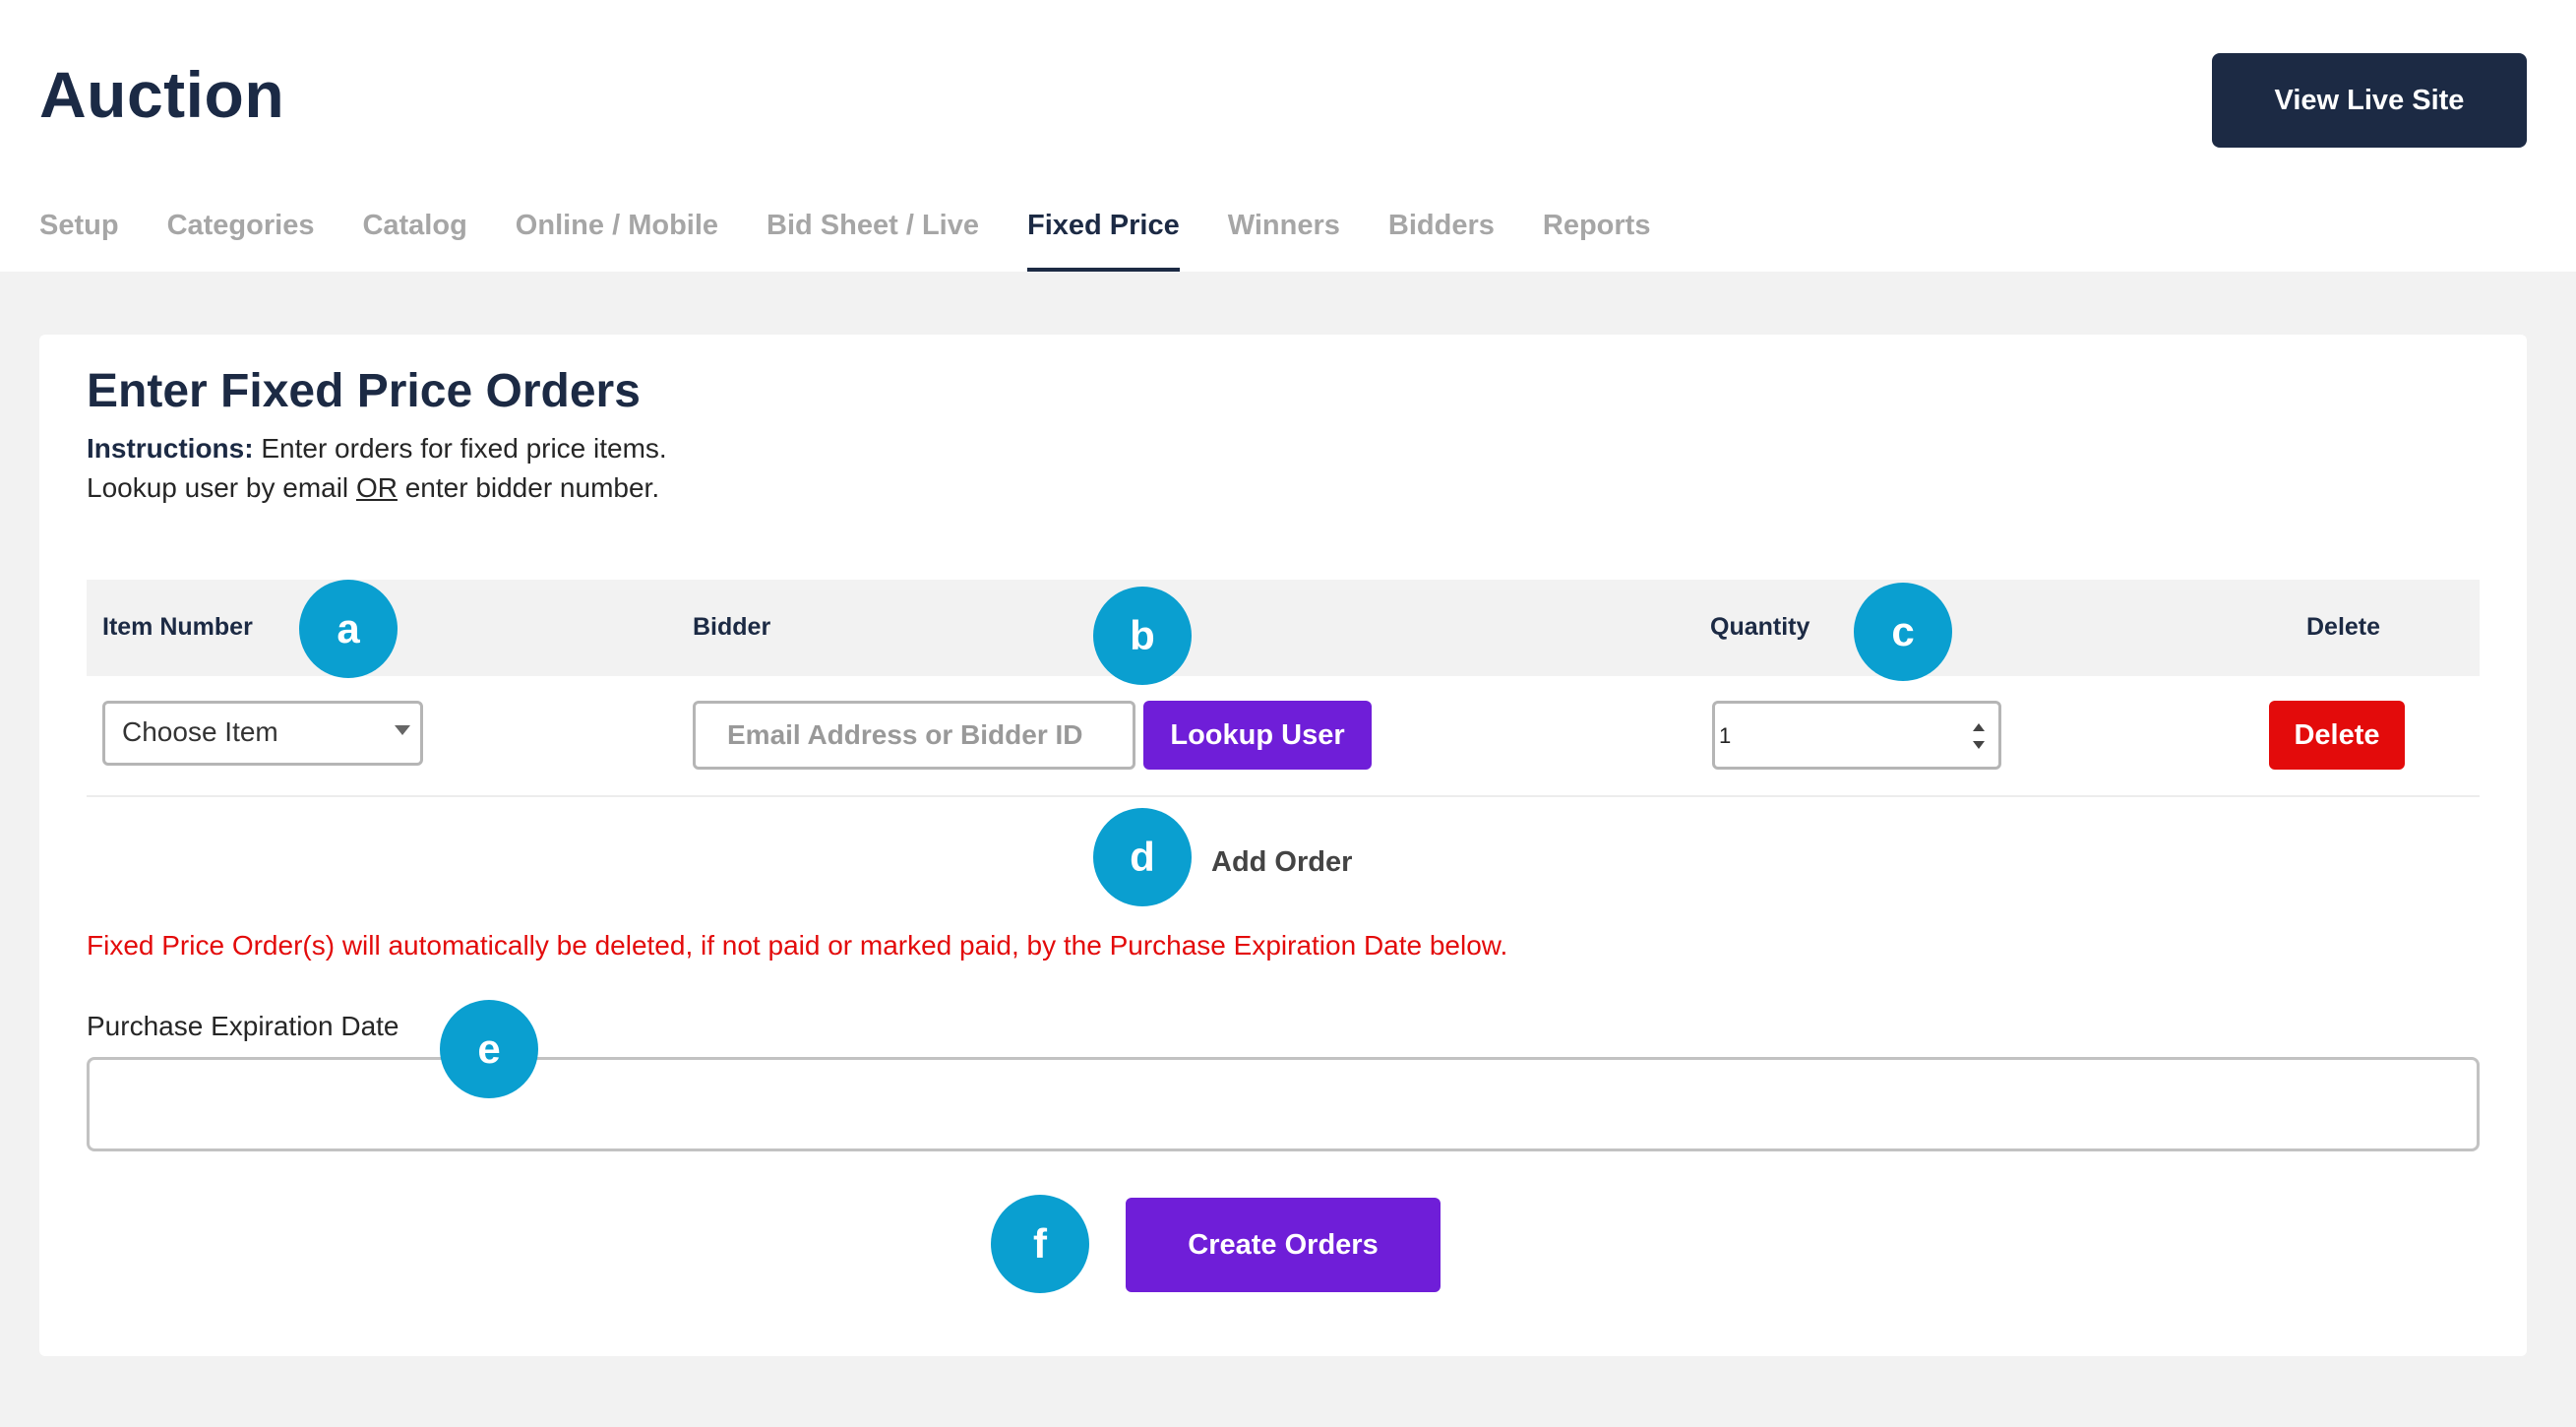 The width and height of the screenshot is (2576, 1427). What do you see at coordinates (414, 236) in the screenshot?
I see `tab-catalog: Catalog` at bounding box center [414, 236].